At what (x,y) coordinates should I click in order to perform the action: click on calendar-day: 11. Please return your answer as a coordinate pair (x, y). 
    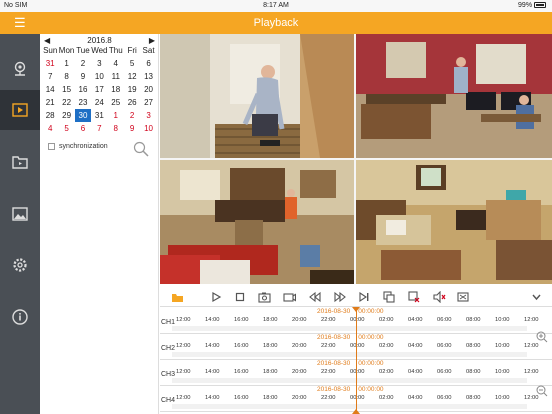
    Looking at the image, I should click on (116, 76).